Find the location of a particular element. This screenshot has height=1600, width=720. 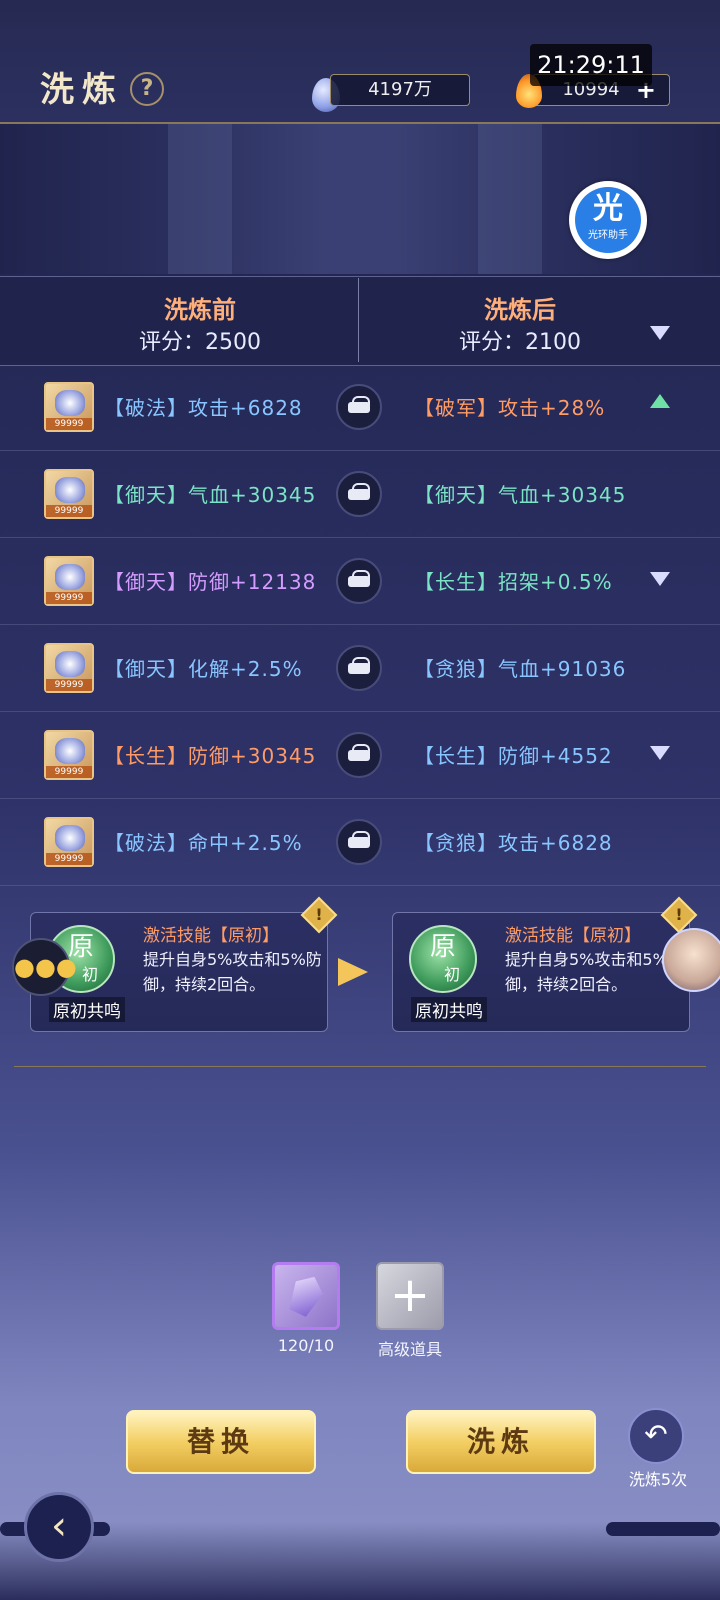

before-attribute: 【破法】命中+2.5% is located at coordinates (203, 843).